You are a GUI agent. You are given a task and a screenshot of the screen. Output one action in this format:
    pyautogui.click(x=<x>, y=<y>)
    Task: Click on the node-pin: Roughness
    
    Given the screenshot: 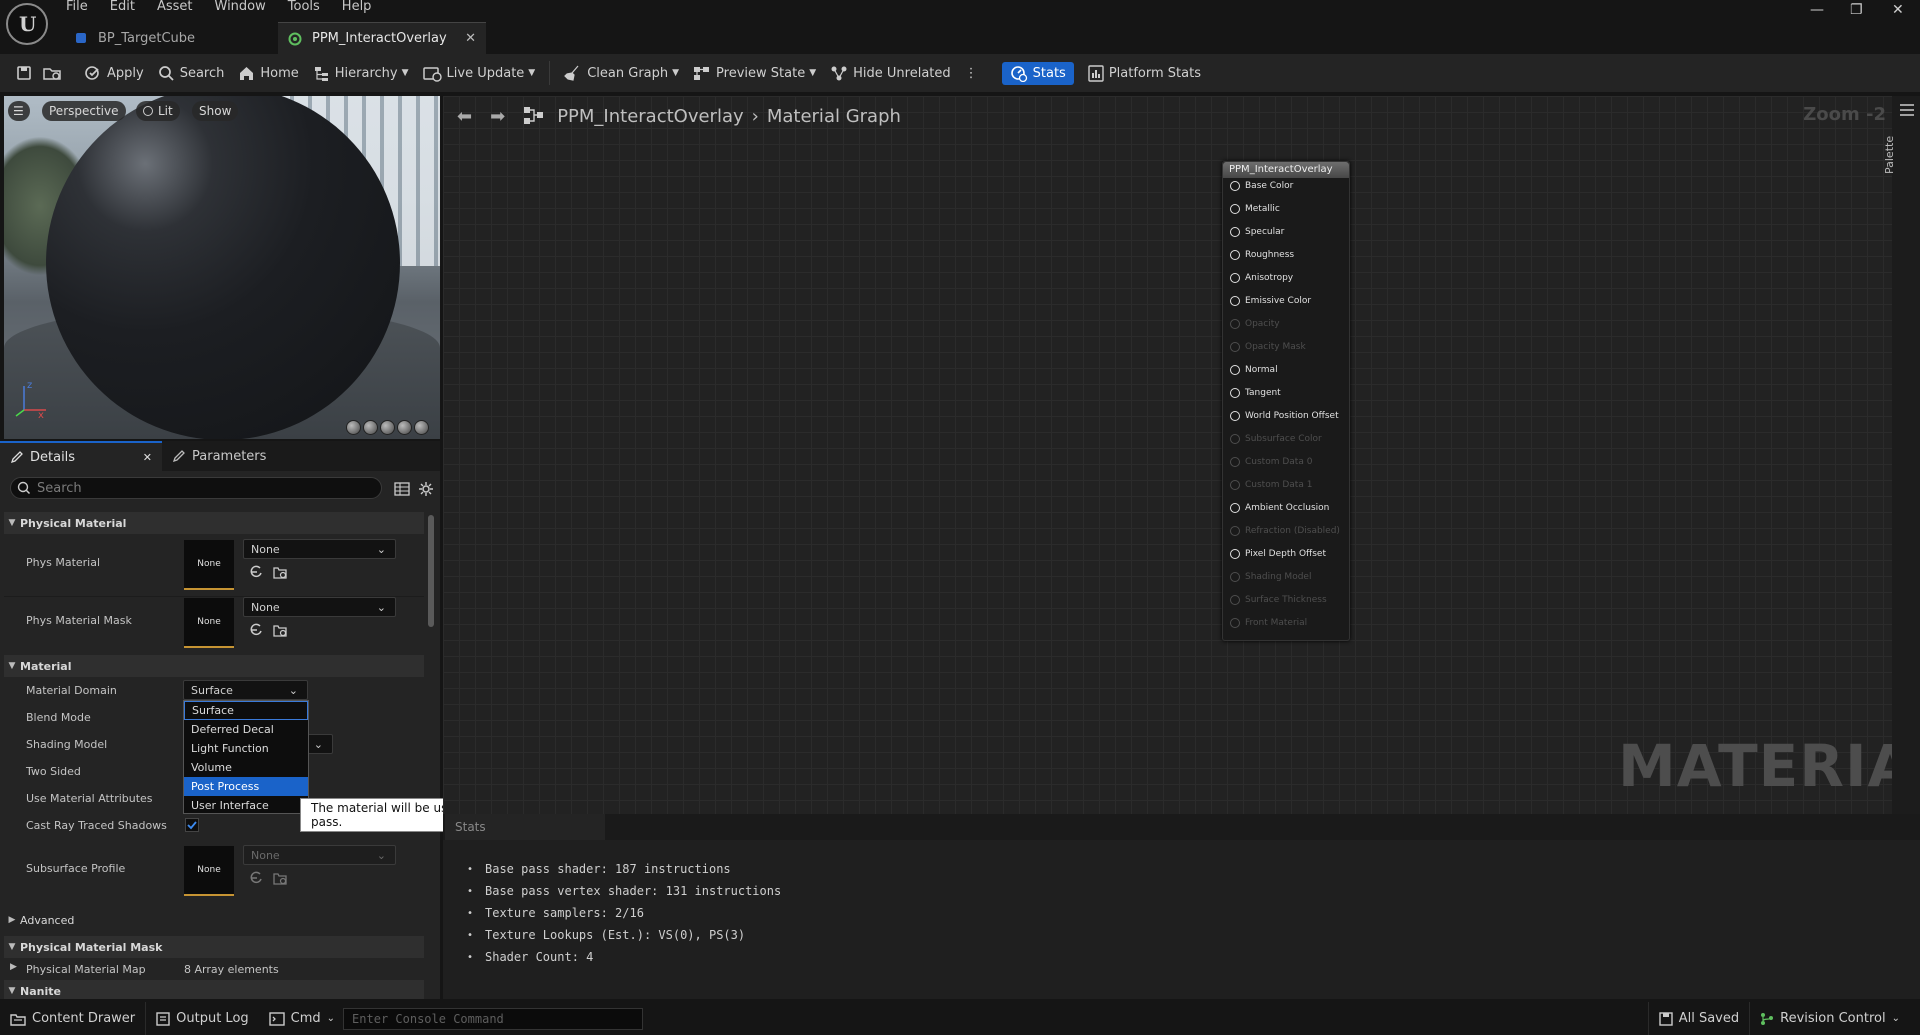 What is the action you would take?
    pyautogui.click(x=1262, y=255)
    